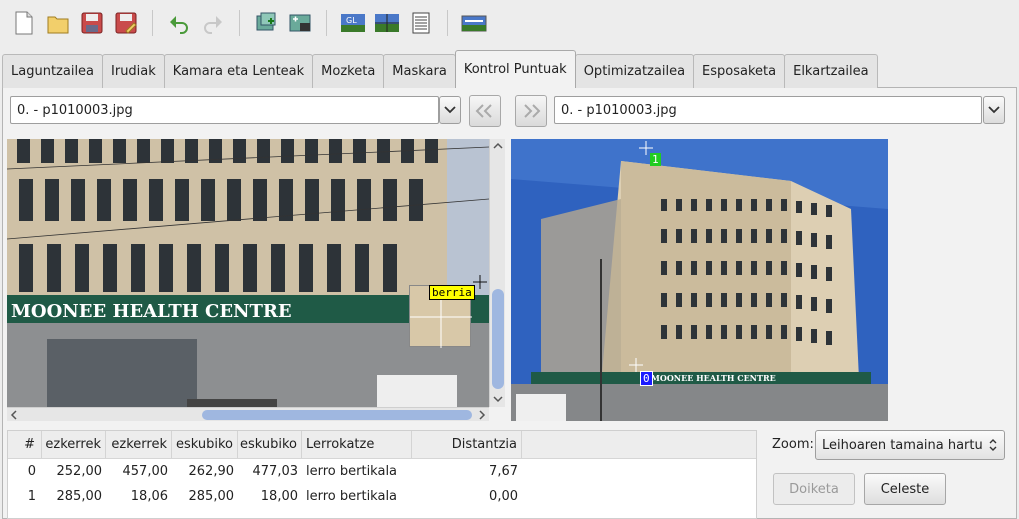  Describe the element at coordinates (266, 23) in the screenshot. I see `add-image-icon` at that location.